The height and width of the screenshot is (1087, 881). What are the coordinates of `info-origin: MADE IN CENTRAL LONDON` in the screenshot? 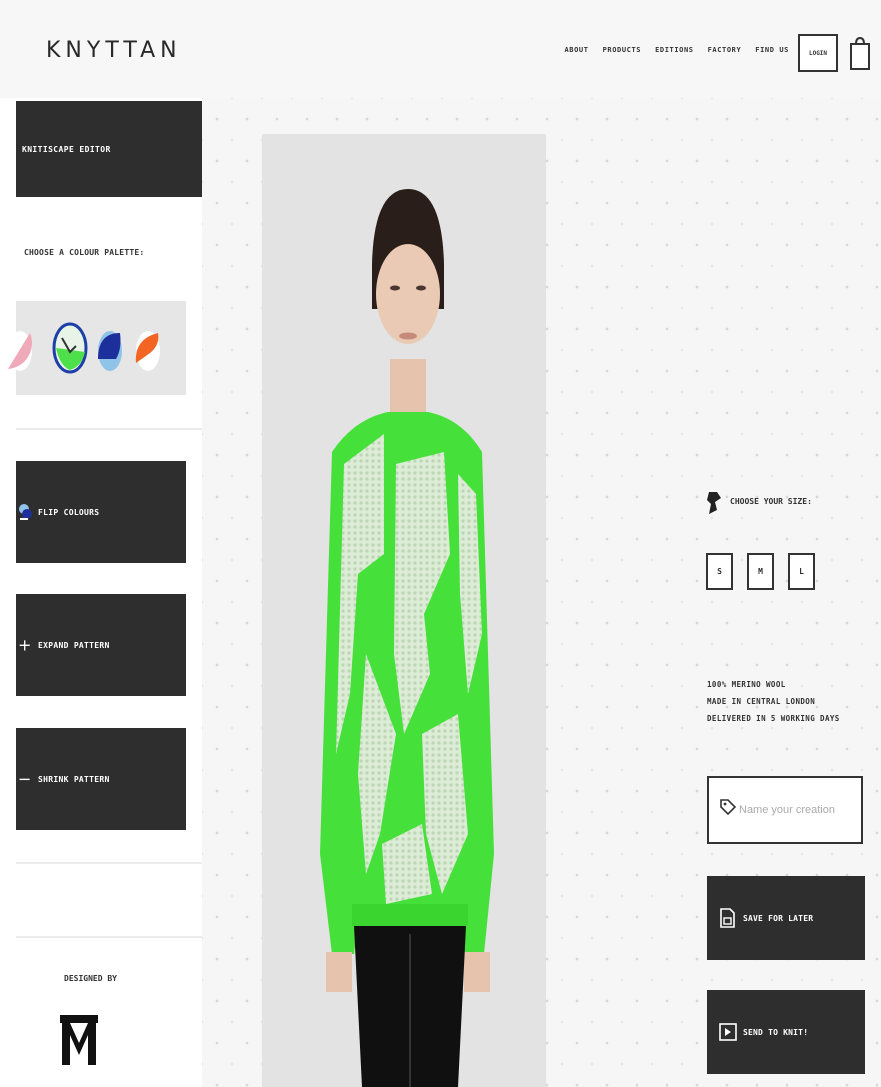 It's located at (761, 701).